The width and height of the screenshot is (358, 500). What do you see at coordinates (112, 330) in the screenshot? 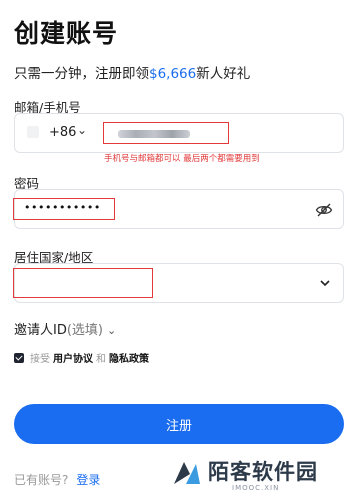
I see `invite-chevron-icon: ⌄` at bounding box center [112, 330].